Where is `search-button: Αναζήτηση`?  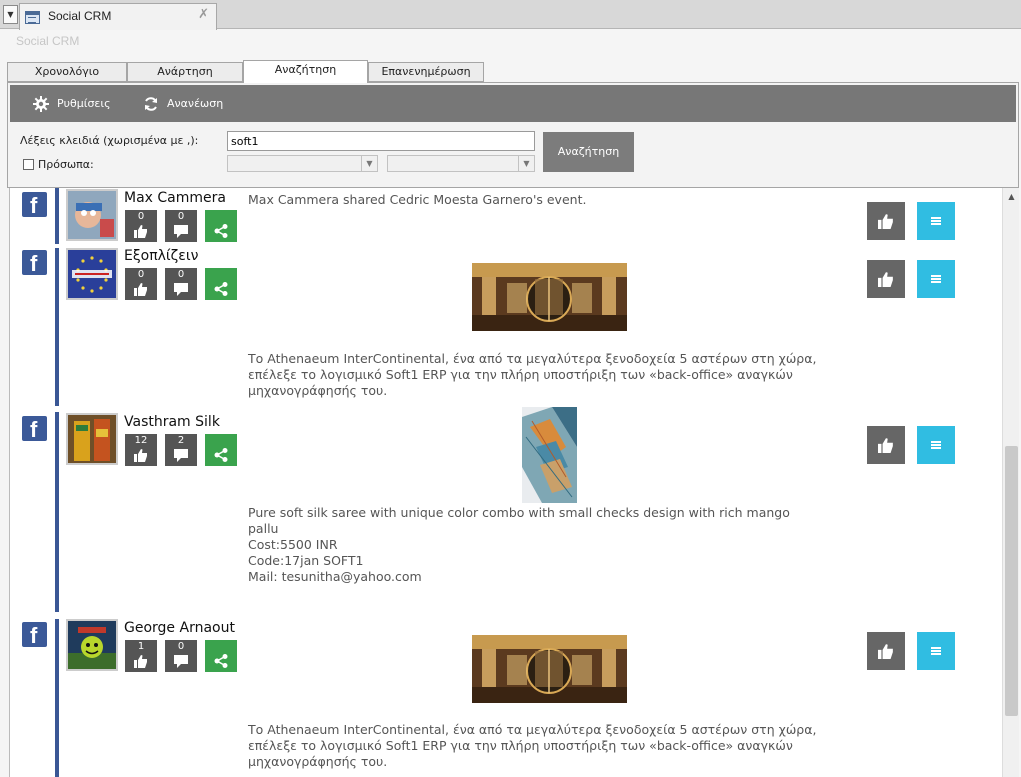
search-button: Αναζήτηση is located at coordinates (588, 152).